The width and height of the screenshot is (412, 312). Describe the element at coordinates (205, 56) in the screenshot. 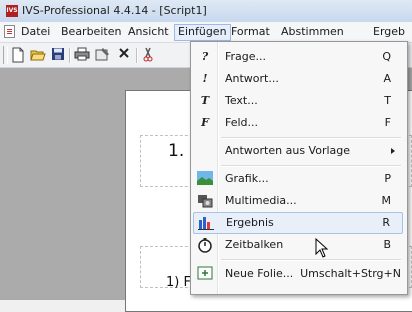

I see `question-icon: ?` at that location.